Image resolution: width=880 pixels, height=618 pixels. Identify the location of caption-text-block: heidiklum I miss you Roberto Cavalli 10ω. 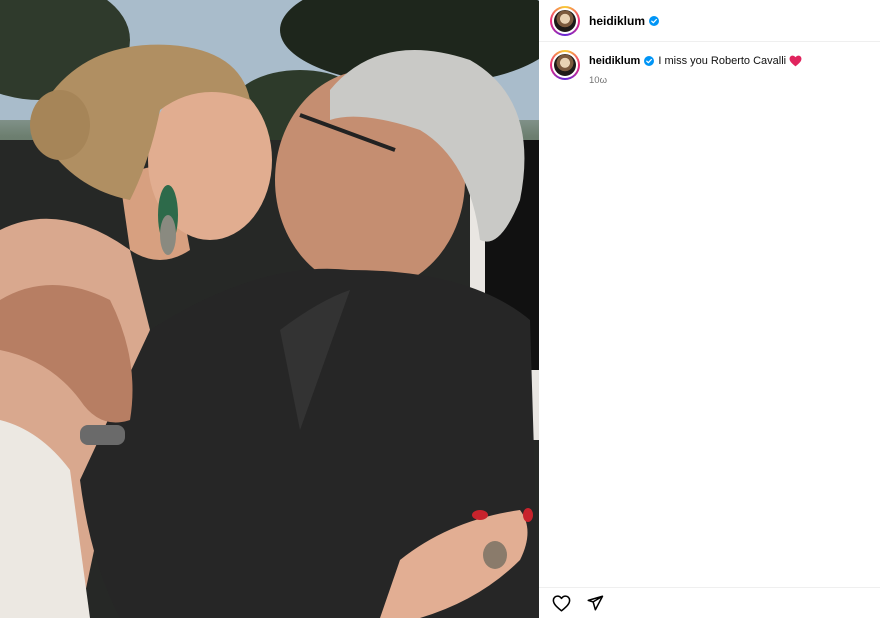
(695, 69).